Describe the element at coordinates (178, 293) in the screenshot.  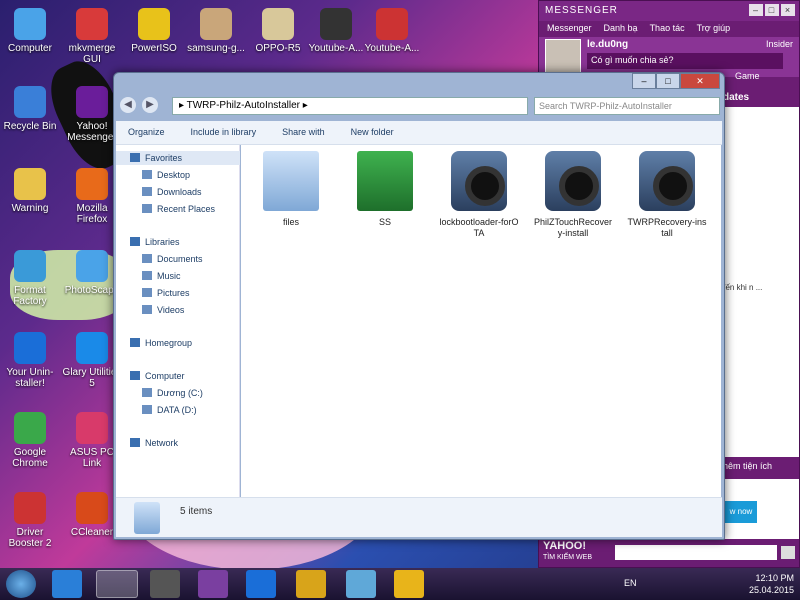
I see `nav-item: Pictures` at that location.